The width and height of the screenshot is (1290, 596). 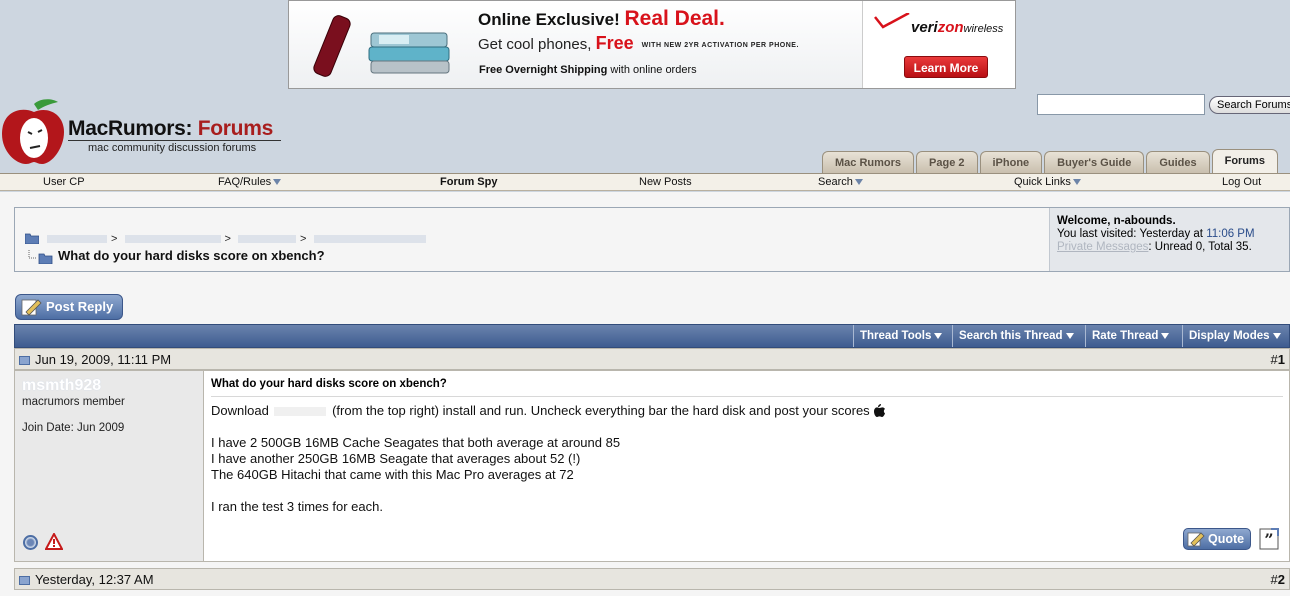 What do you see at coordinates (1217, 539) in the screenshot?
I see `quote-button: Quote` at bounding box center [1217, 539].